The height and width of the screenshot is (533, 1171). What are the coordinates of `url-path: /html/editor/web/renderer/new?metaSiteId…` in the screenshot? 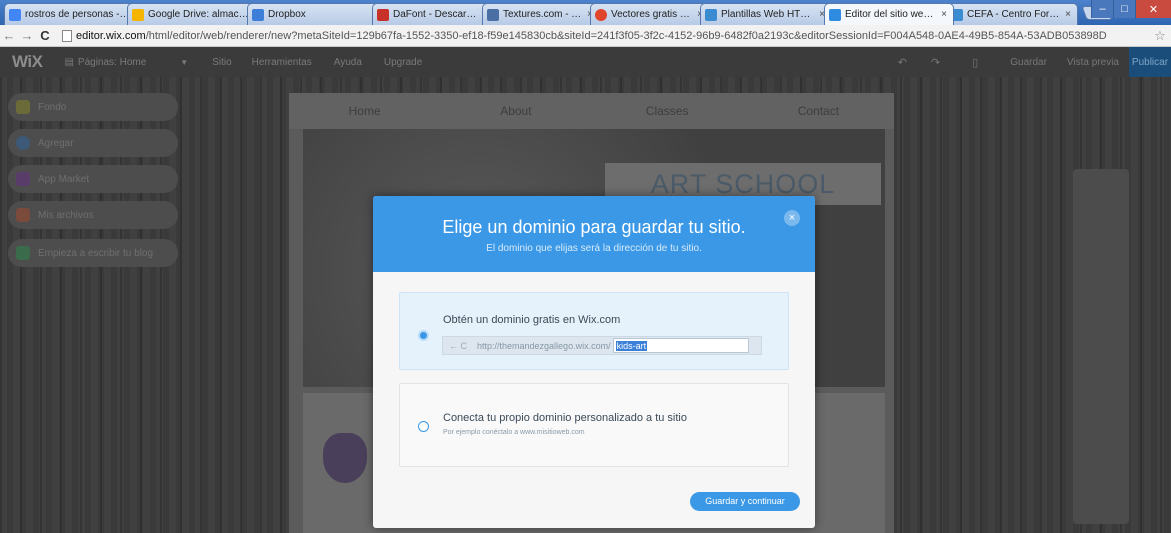 It's located at (626, 35).